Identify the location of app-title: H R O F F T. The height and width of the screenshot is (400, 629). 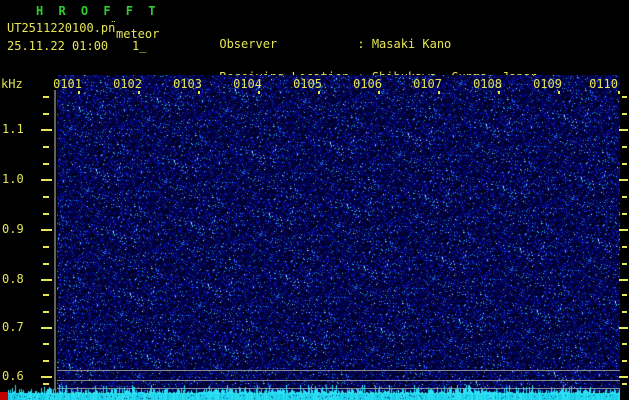
(98, 11).